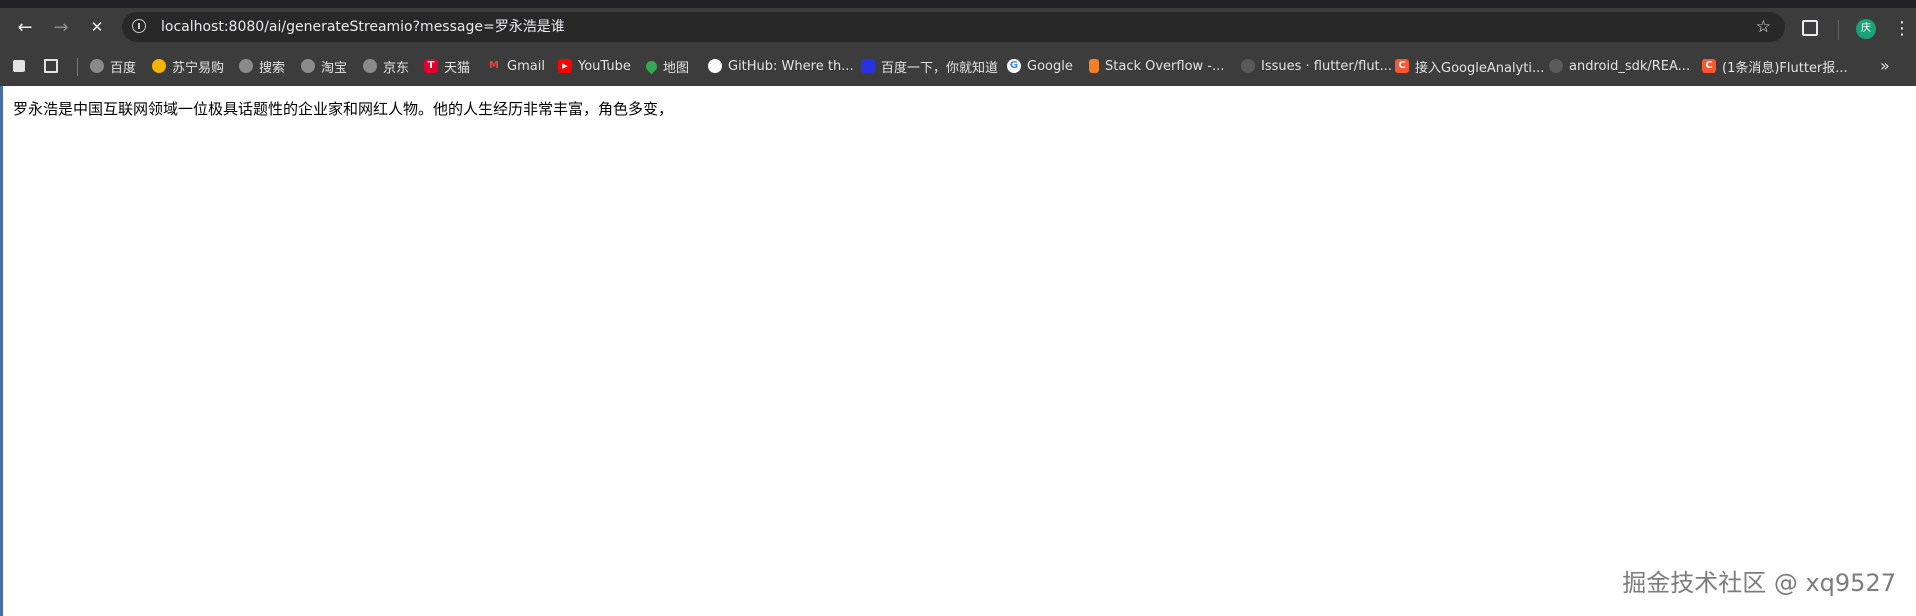 Image resolution: width=1916 pixels, height=616 pixels. I want to click on bookmark-item: 百度一下，你就知道, so click(930, 66).